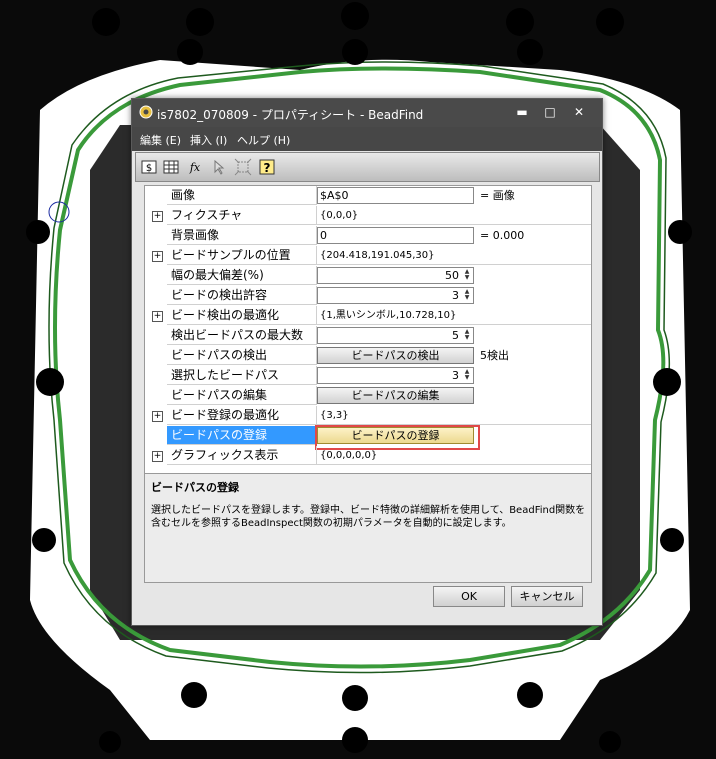 Image resolution: width=716 pixels, height=759 pixels. Describe the element at coordinates (454, 415) in the screenshot. I see `register-optimization-value: {3,3}` at that location.